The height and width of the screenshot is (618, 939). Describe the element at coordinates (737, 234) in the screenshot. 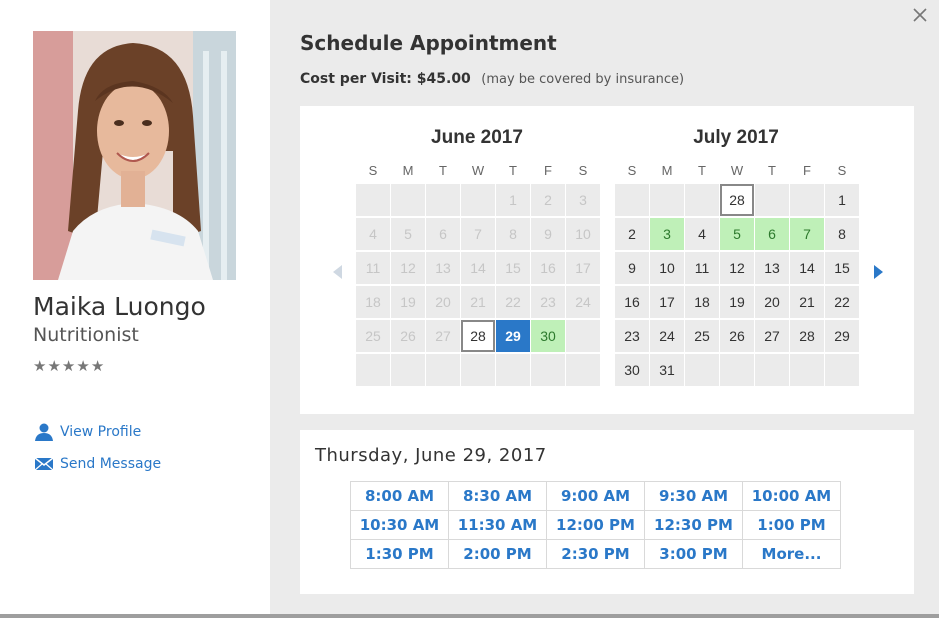

I see `calendar-day: 5` at that location.